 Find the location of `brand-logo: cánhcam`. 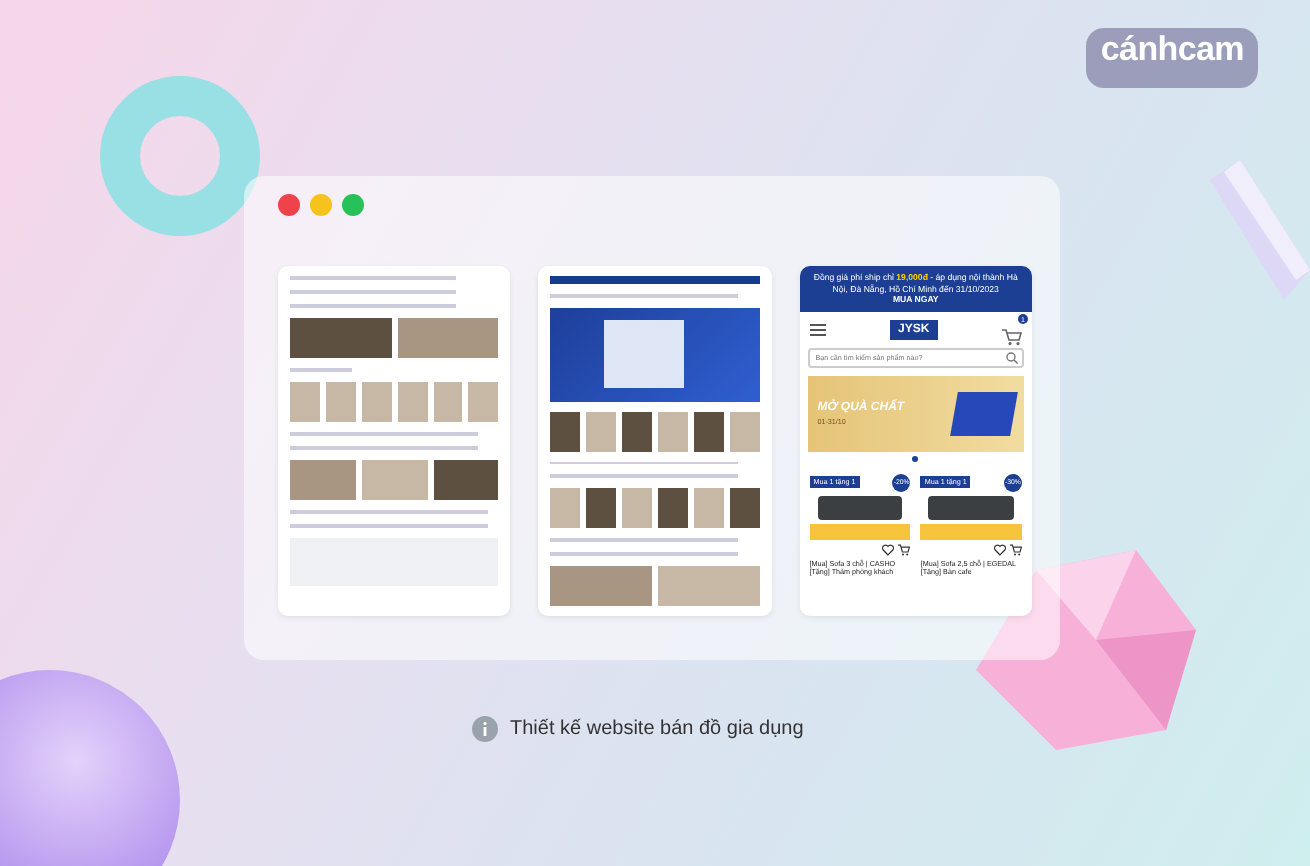

brand-logo: cánhcam is located at coordinates (1172, 58).